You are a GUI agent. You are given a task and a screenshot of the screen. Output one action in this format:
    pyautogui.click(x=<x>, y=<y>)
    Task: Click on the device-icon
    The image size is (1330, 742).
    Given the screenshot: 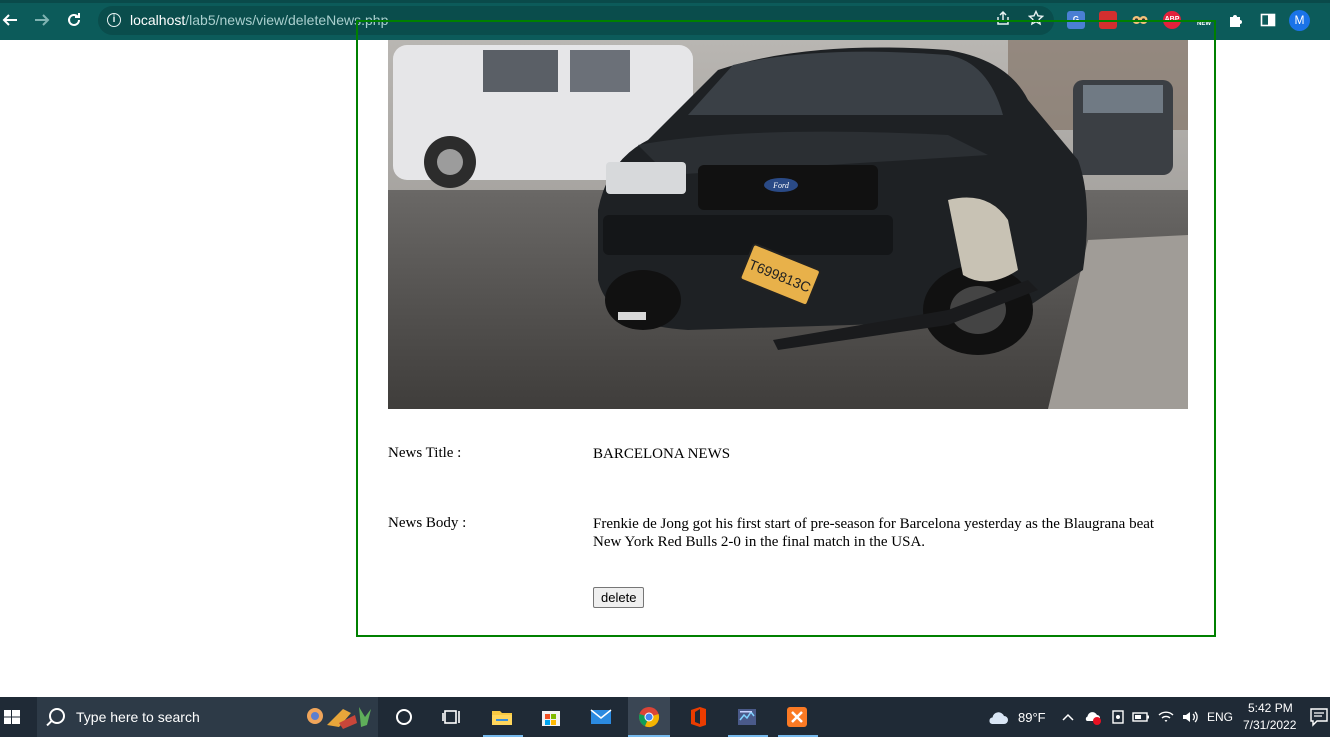 What is the action you would take?
    pyautogui.click(x=1120, y=719)
    